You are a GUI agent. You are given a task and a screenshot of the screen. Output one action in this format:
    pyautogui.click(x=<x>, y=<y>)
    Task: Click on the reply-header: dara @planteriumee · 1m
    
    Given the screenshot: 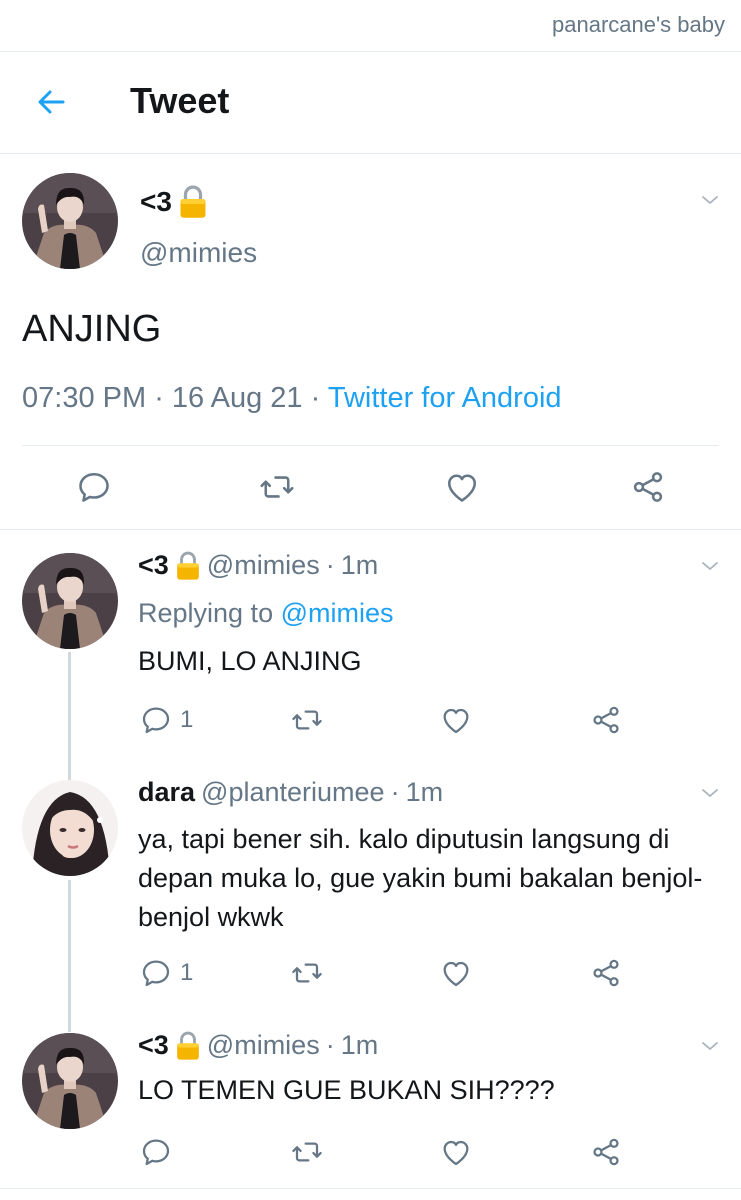 What is the action you would take?
    pyautogui.click(x=290, y=792)
    